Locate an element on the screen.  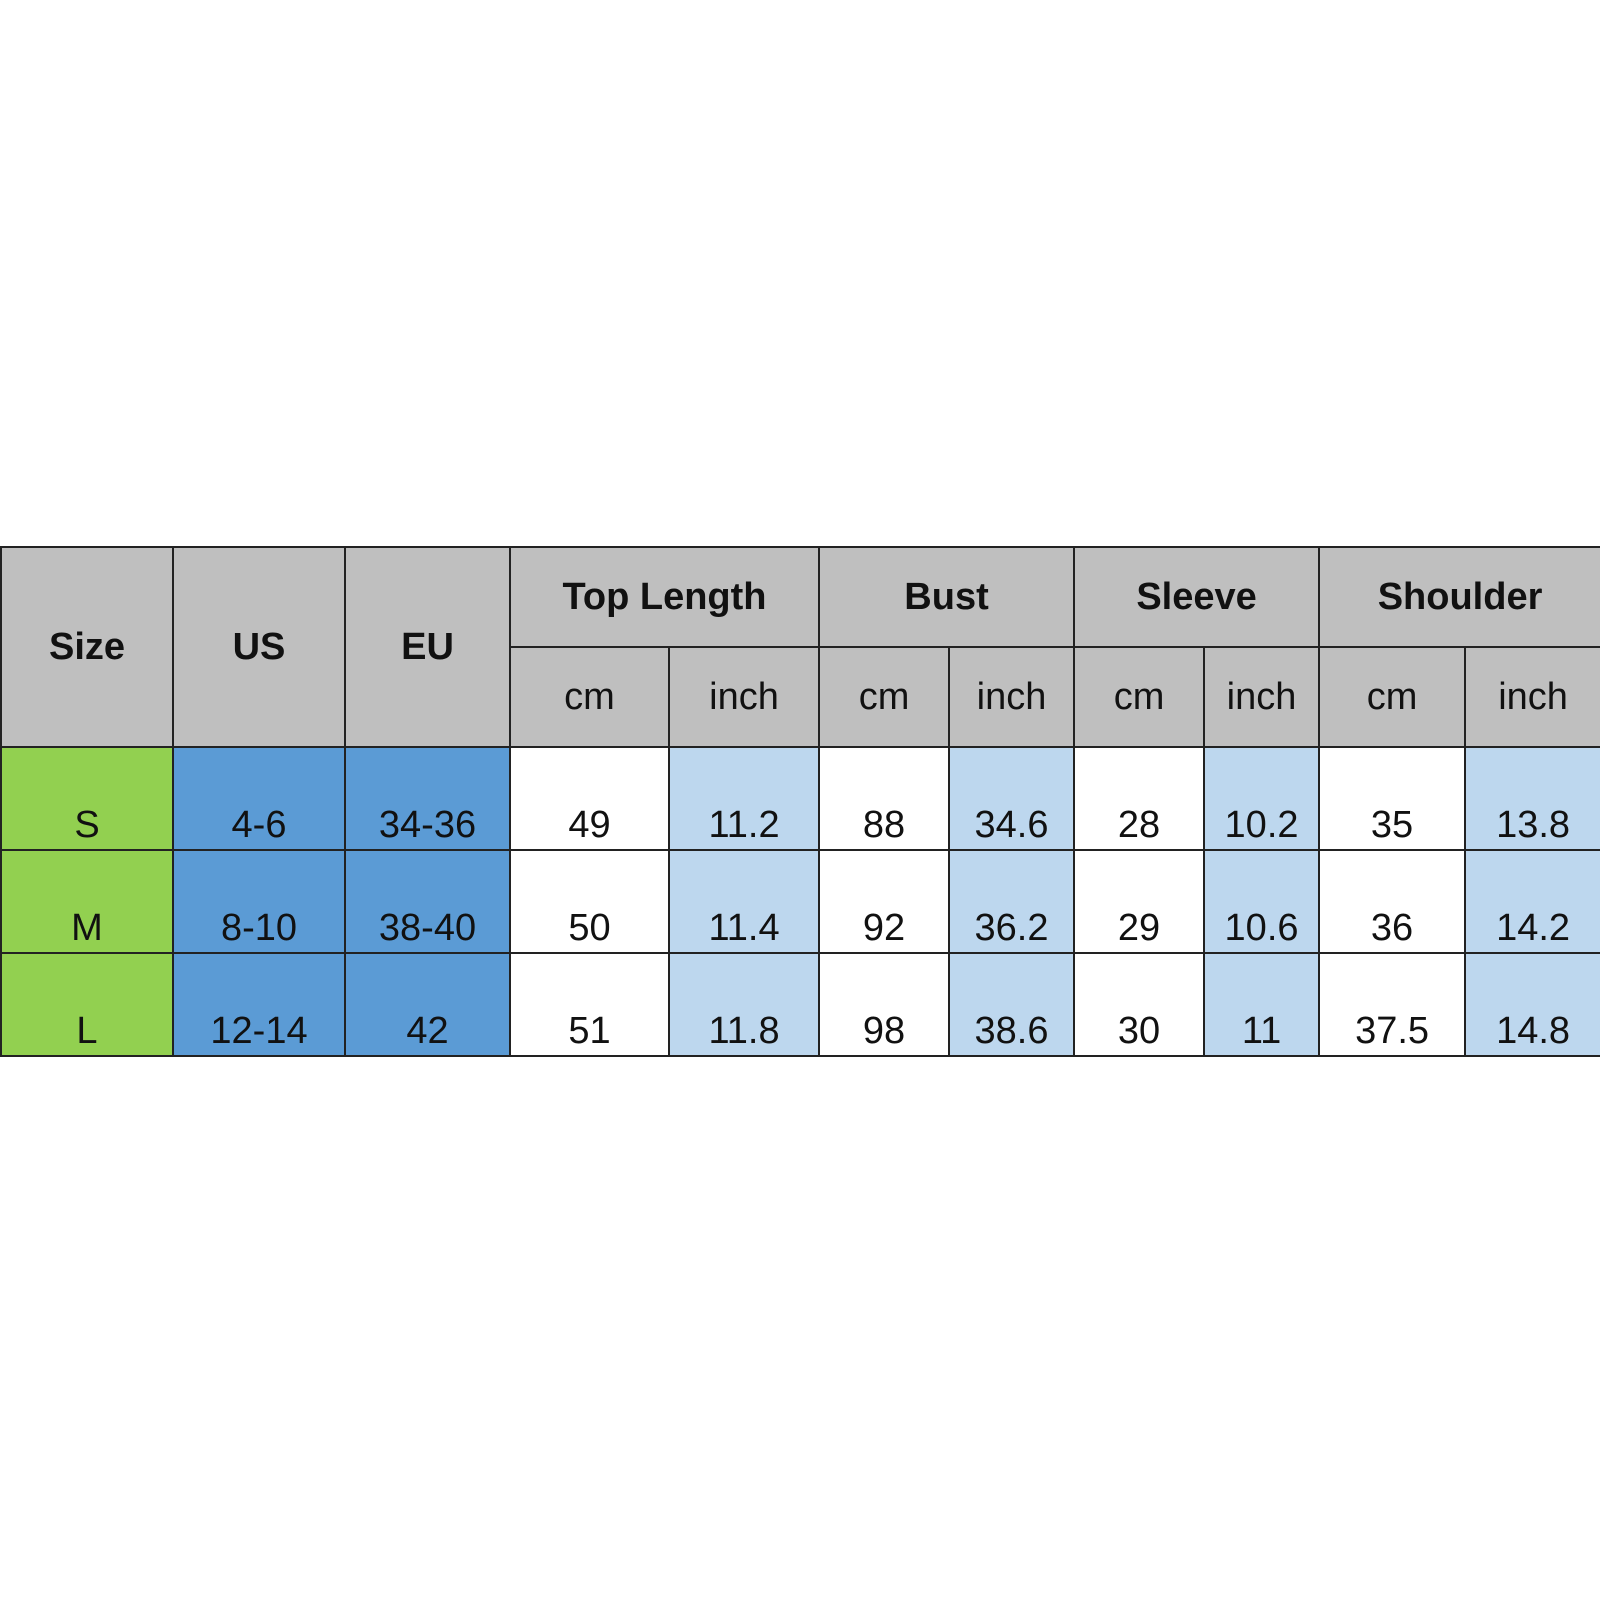
us-cell: 12-14 is located at coordinates (259, 1004).